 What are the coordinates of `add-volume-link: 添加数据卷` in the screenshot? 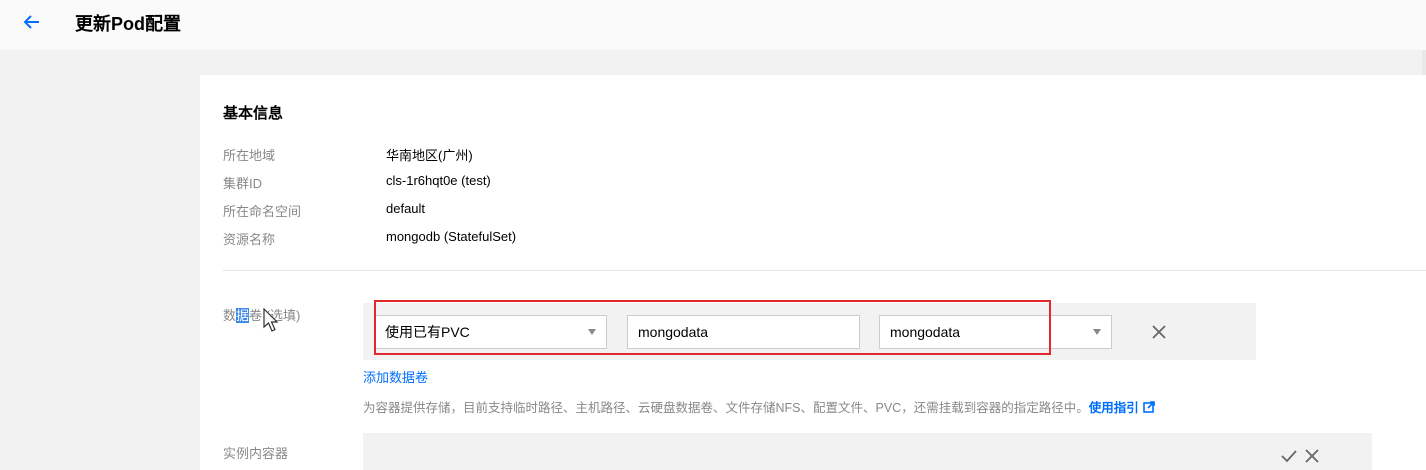 It's located at (395, 376).